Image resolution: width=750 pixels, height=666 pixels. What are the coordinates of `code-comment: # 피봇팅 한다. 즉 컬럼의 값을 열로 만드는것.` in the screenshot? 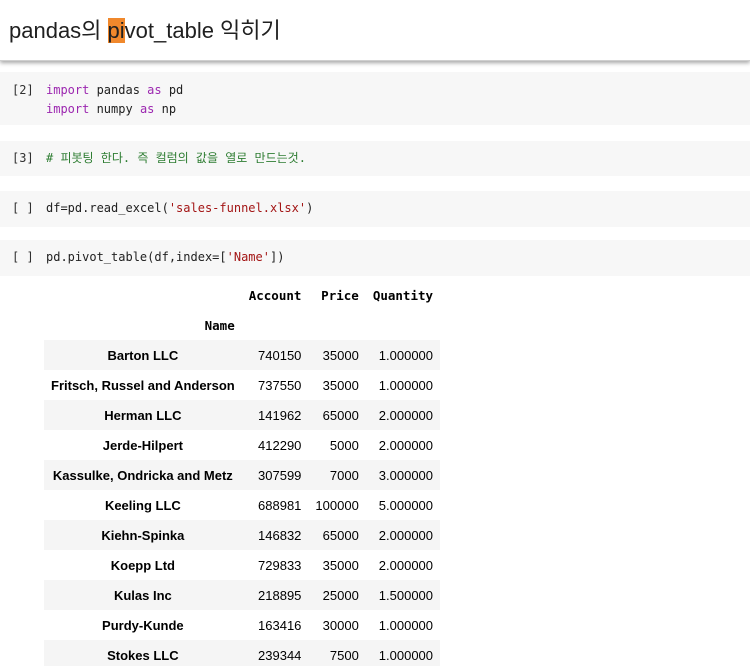 It's located at (176, 158).